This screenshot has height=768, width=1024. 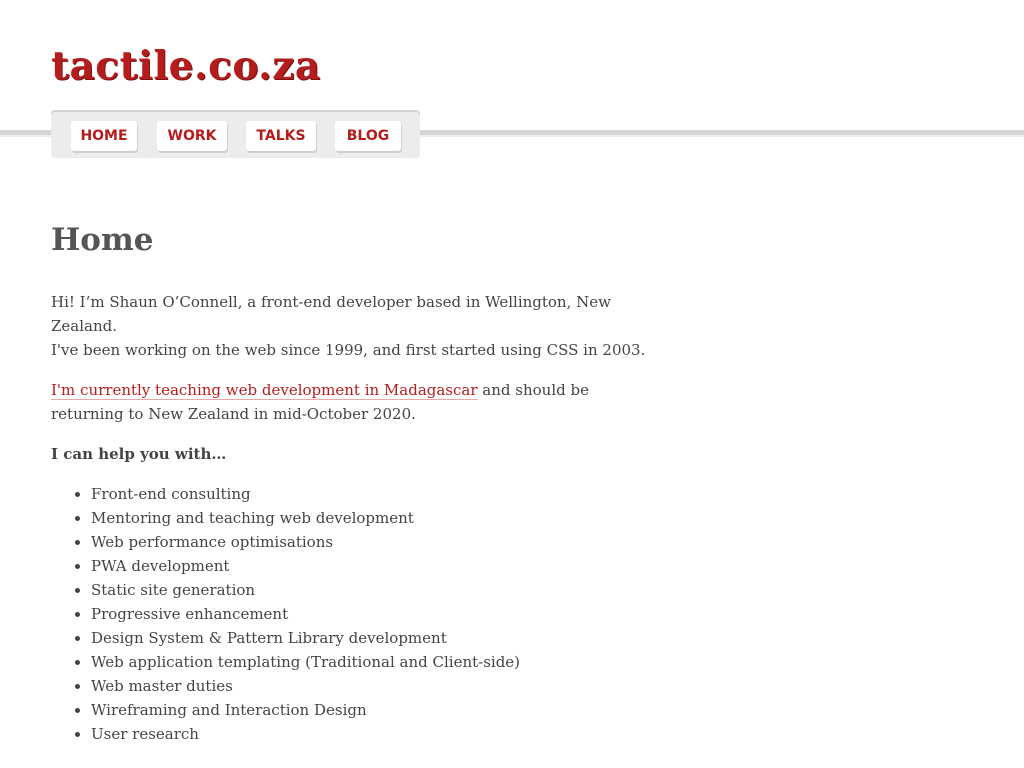 I want to click on main-nav: HOME WORK TALKS BLOG, so click(x=235, y=135).